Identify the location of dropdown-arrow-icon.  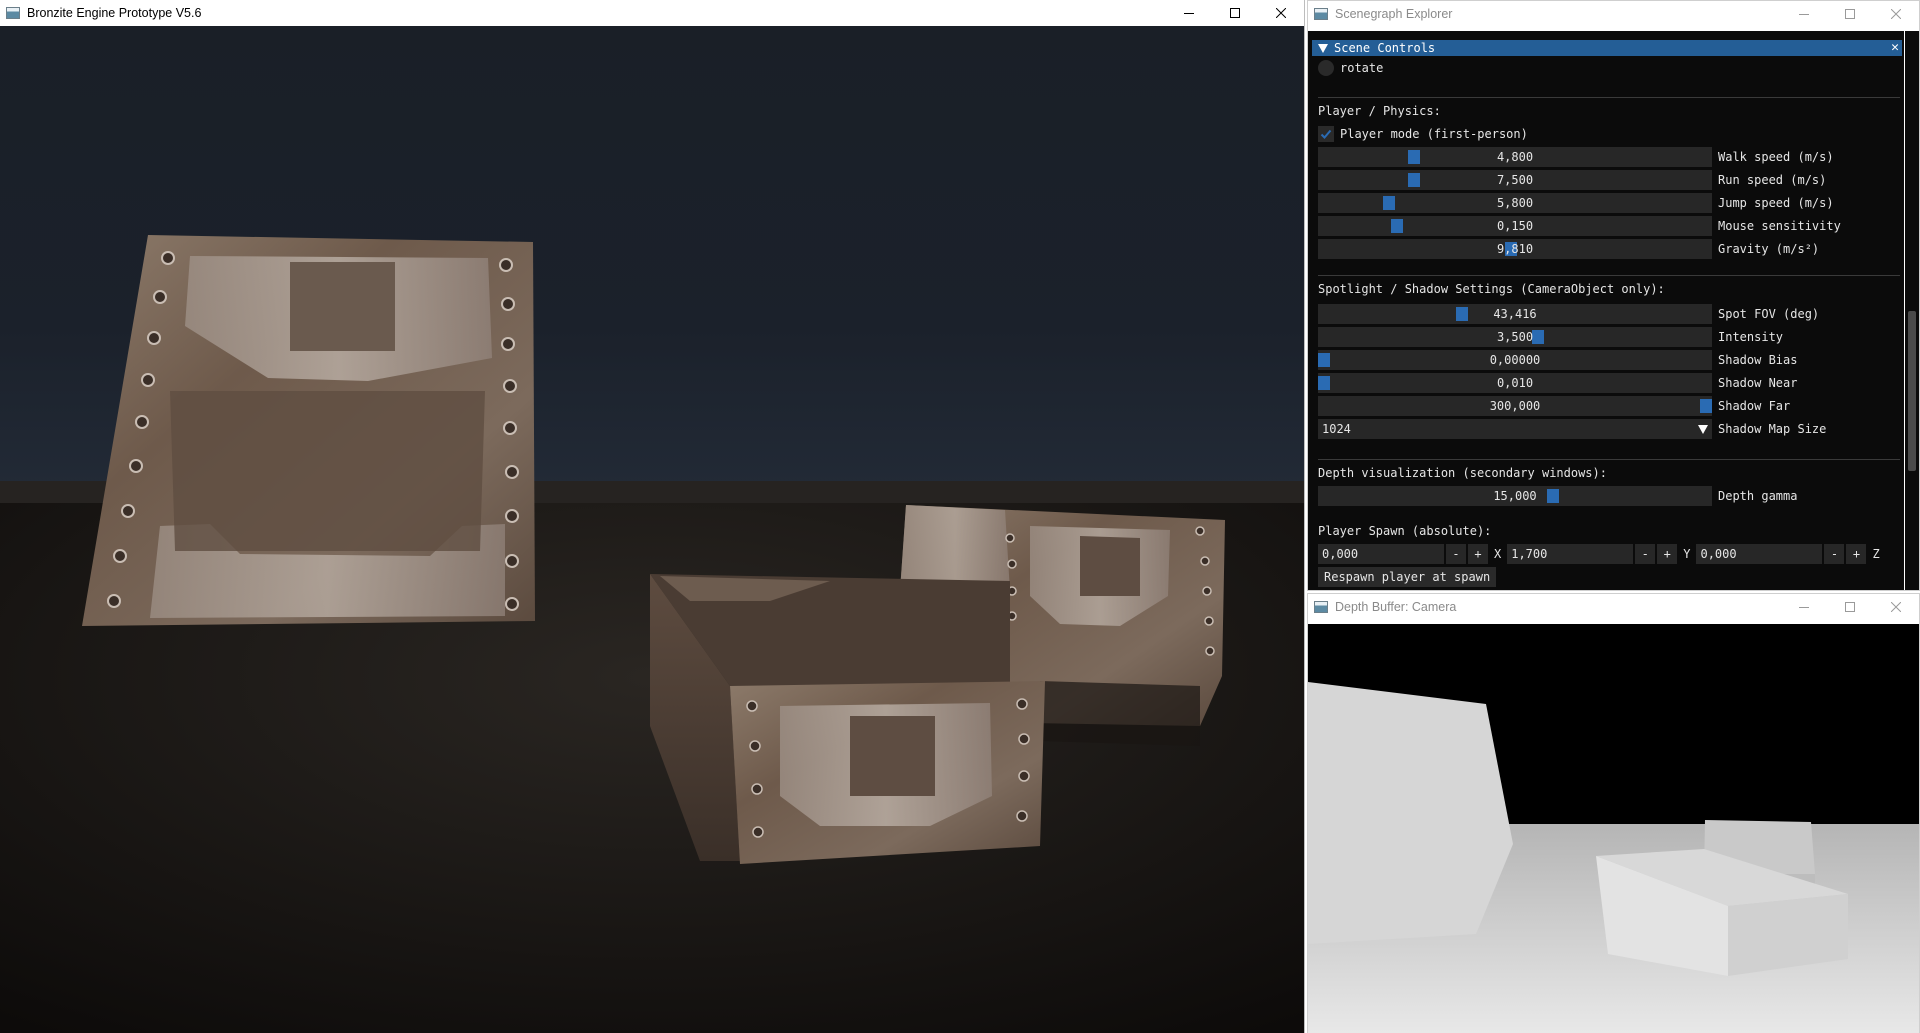
(1703, 429).